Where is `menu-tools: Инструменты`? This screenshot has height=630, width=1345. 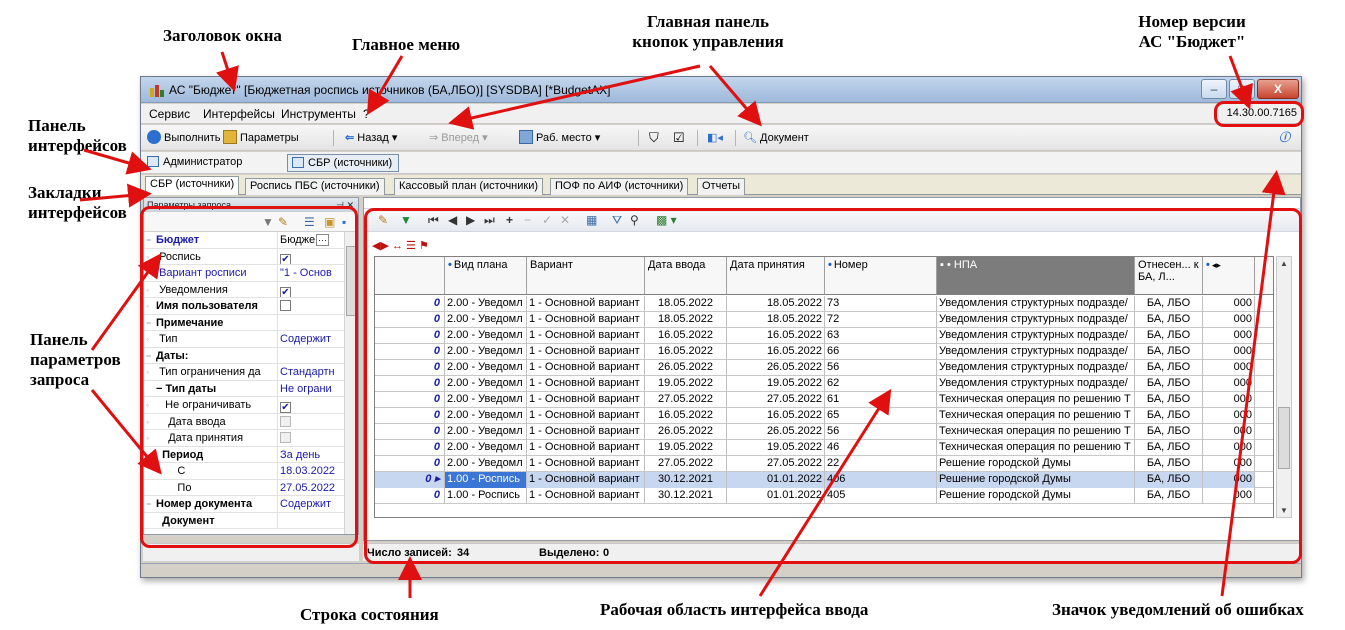
menu-tools: Инструменты is located at coordinates (318, 114).